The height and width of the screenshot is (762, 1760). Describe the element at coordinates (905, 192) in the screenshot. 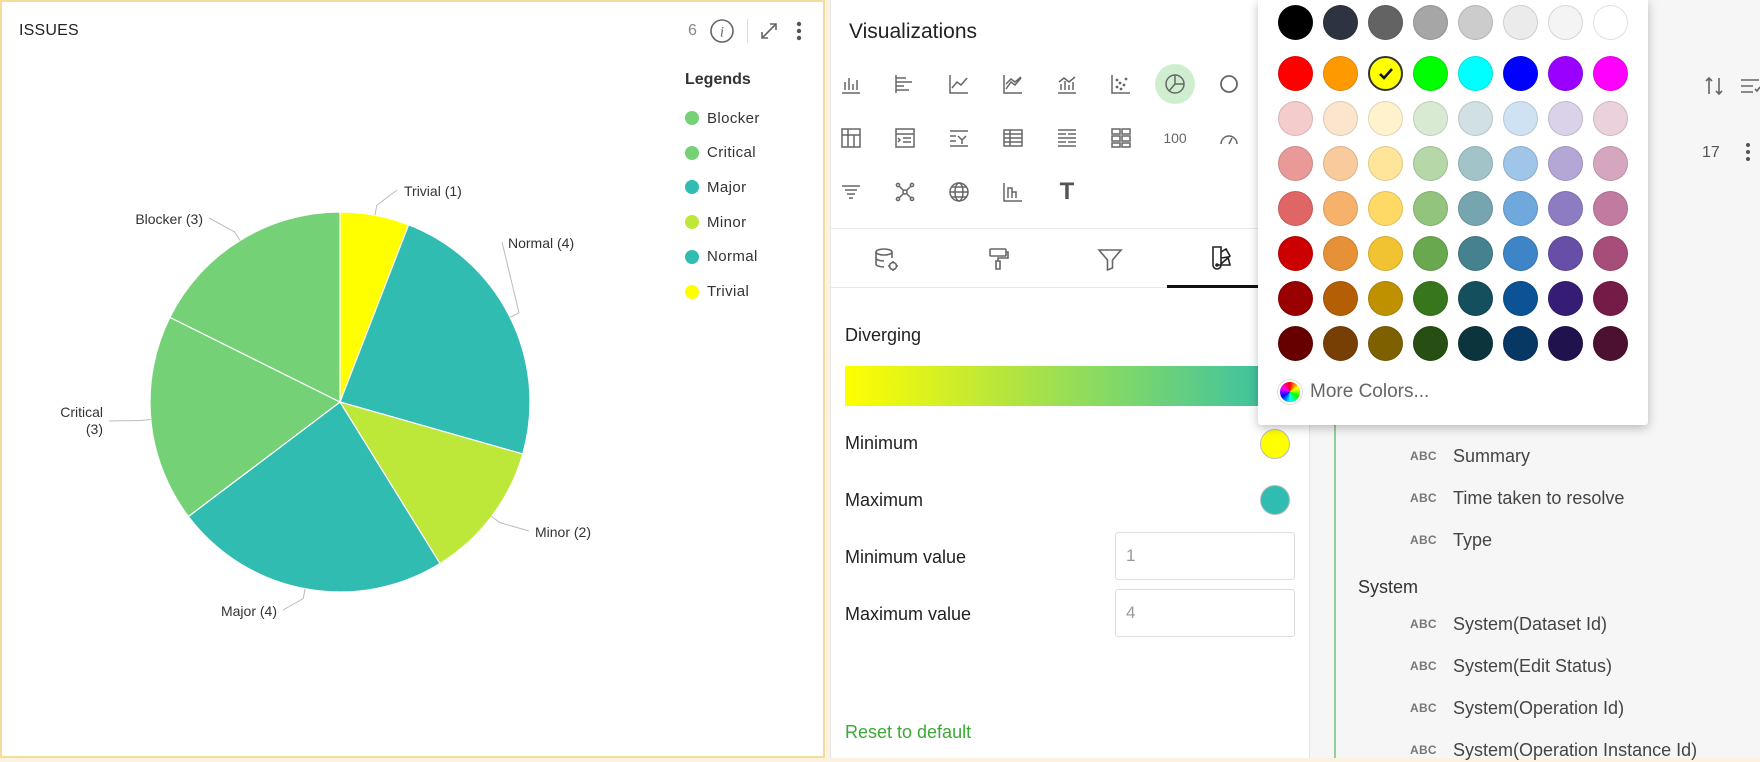

I see `network-icon` at that location.